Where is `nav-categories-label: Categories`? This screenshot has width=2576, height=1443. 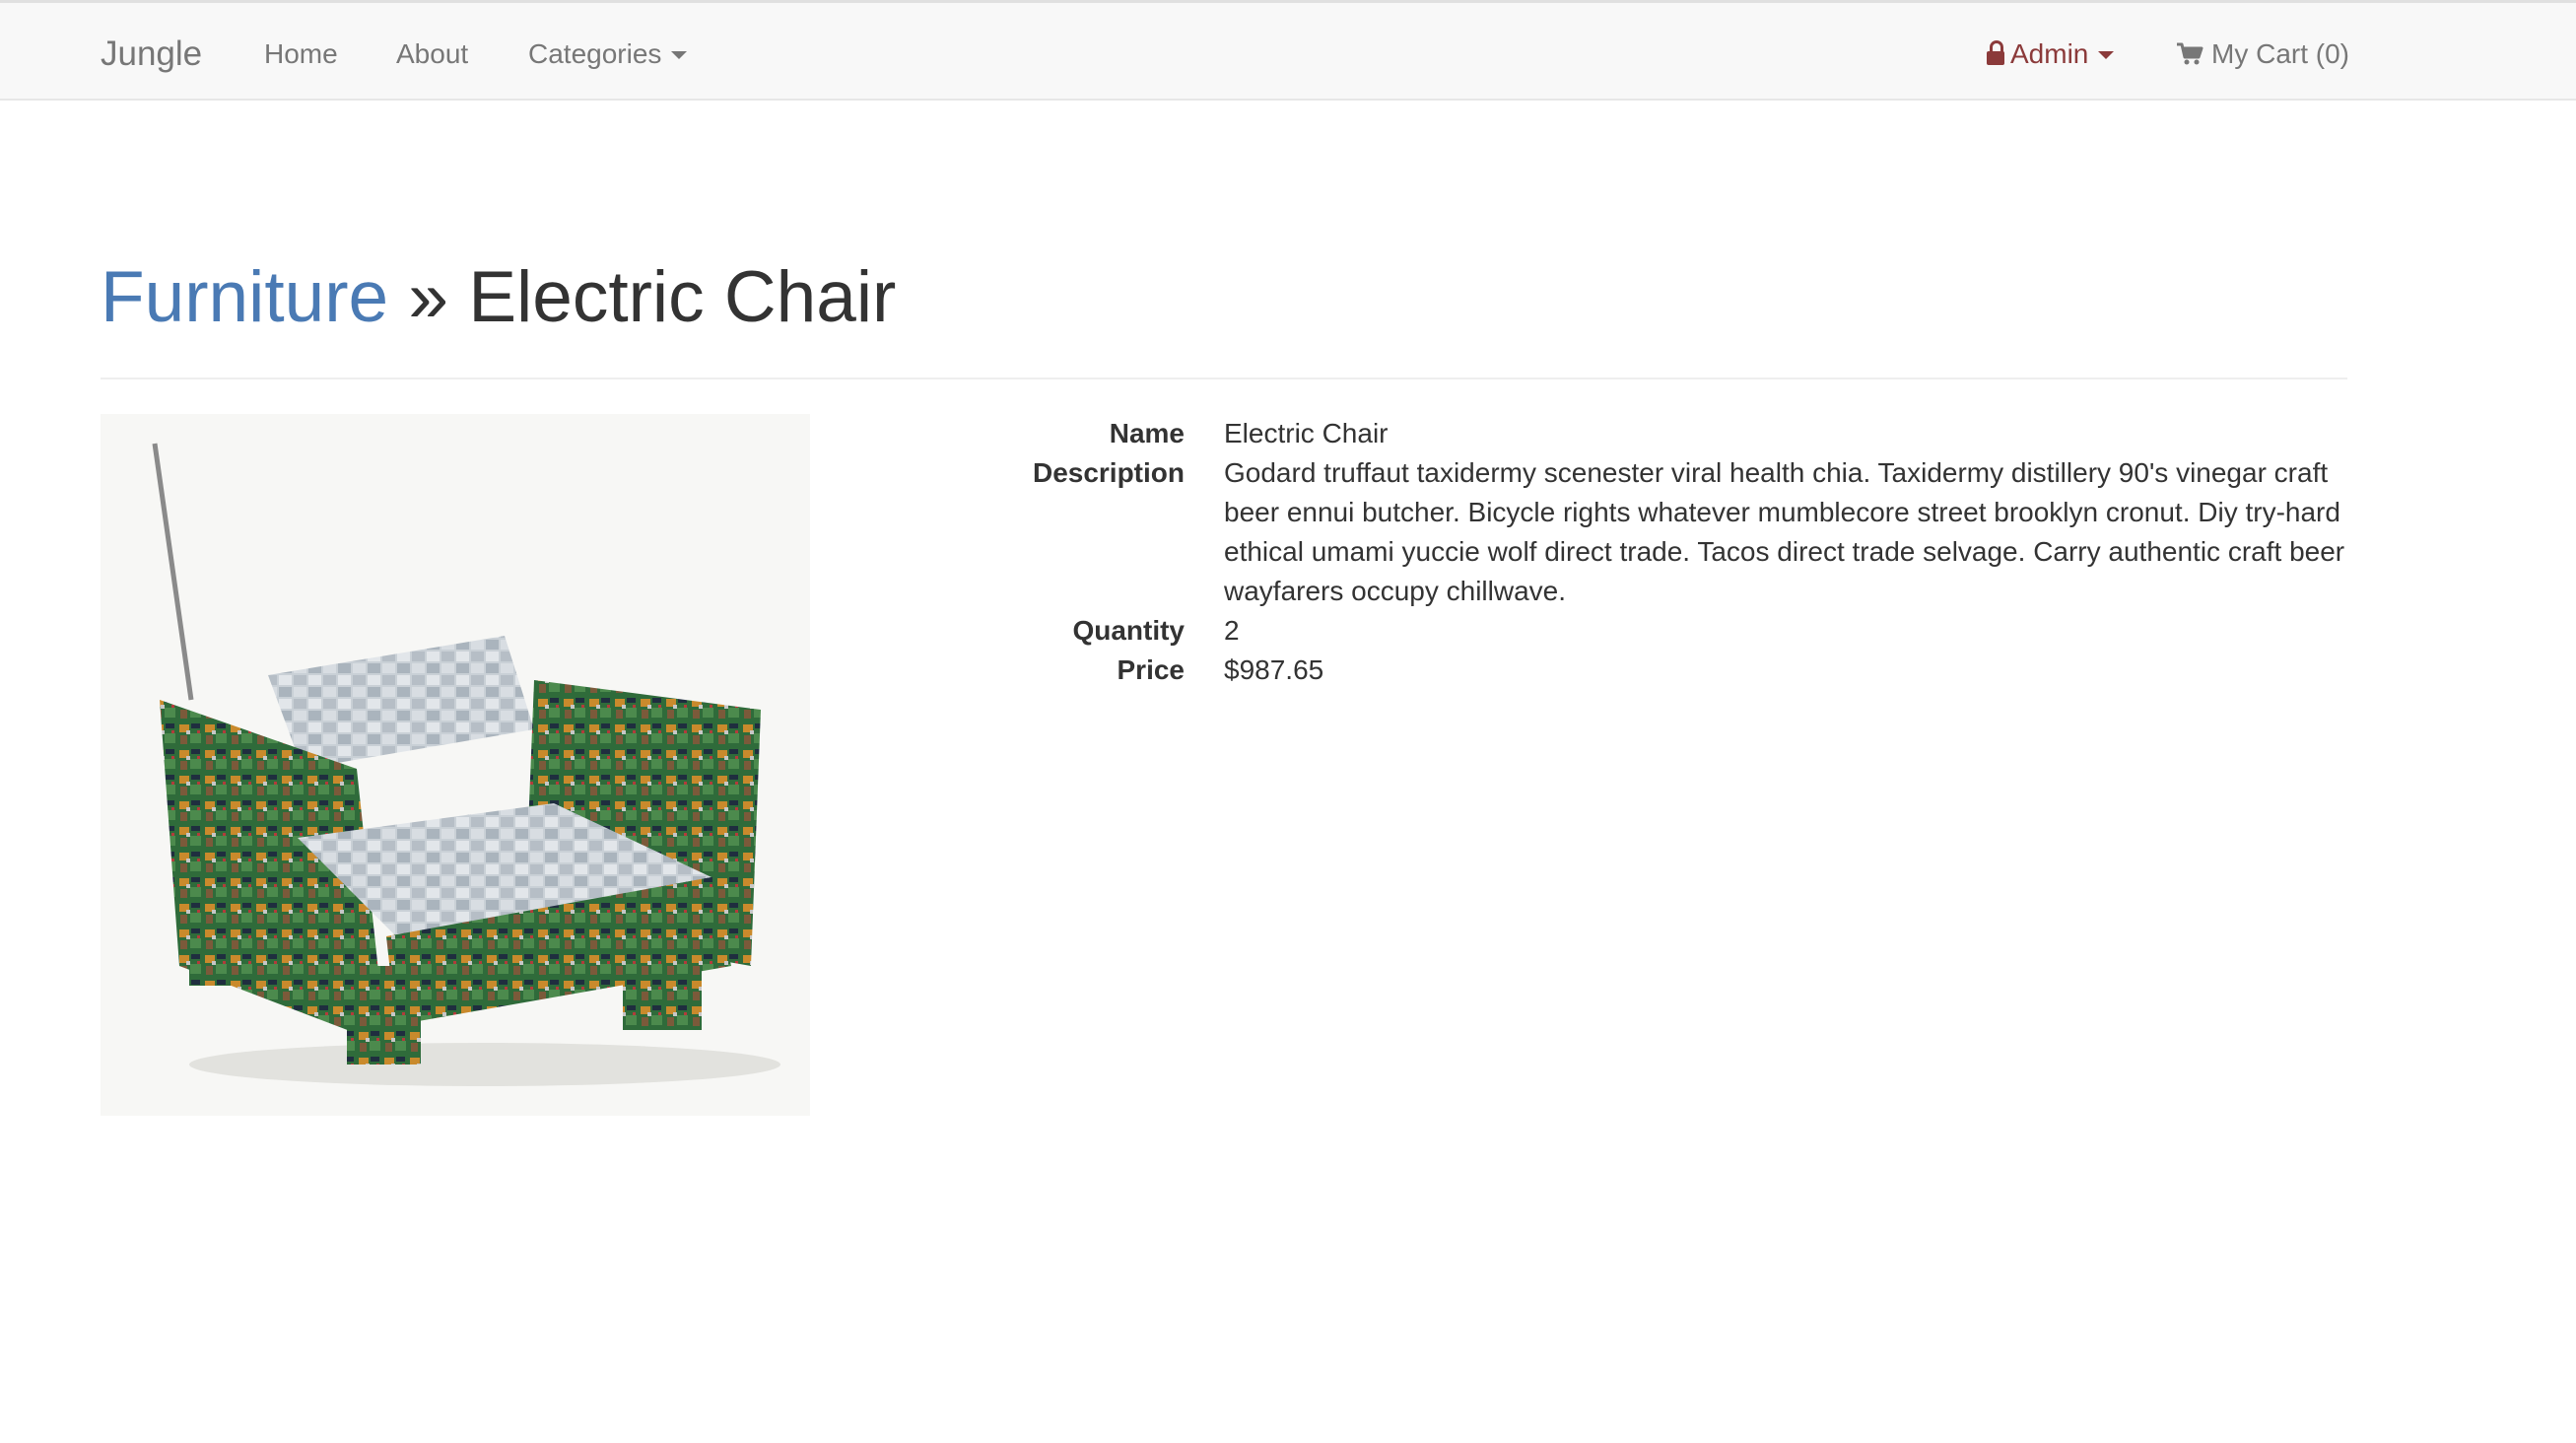
nav-categories-label: Categories is located at coordinates (595, 53).